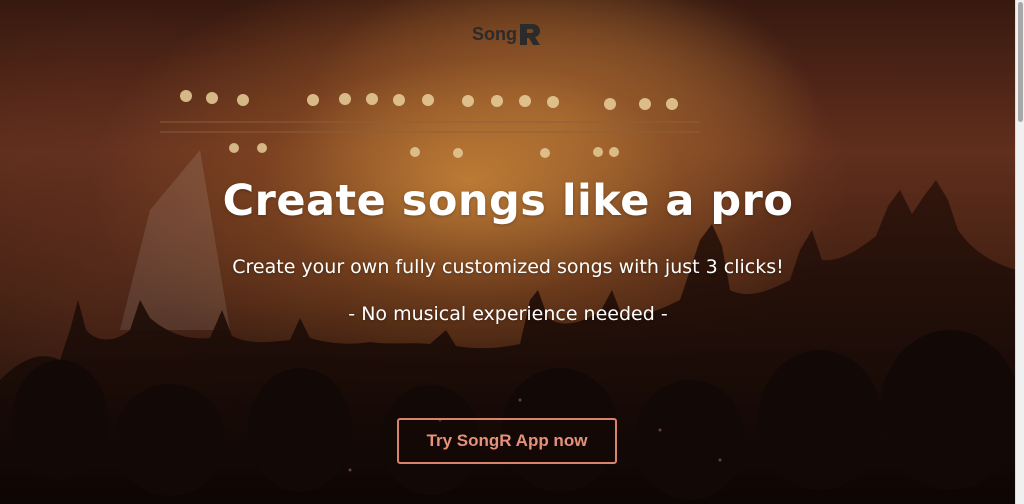 This screenshot has height=504, width=1024. Describe the element at coordinates (494, 33) in the screenshot. I see `logo-text: Song` at that location.